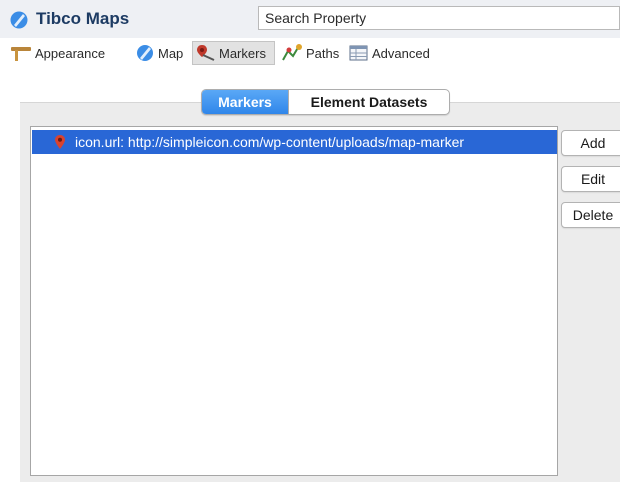  What do you see at coordinates (171, 53) in the screenshot?
I see `toolbar-map-label: Map` at bounding box center [171, 53].